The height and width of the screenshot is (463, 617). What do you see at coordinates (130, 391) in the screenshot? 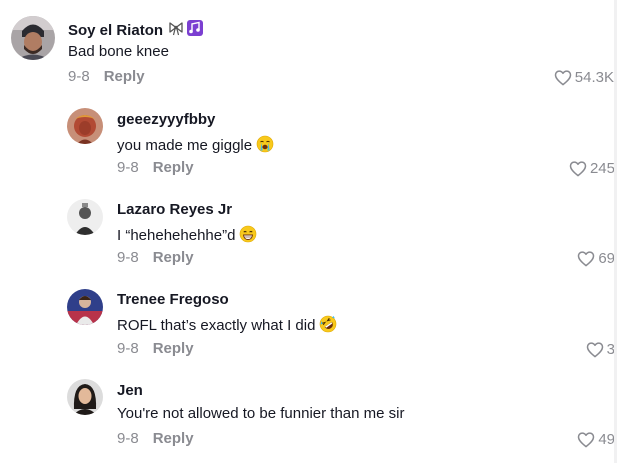
I see `reply-username: Jen` at bounding box center [130, 391].